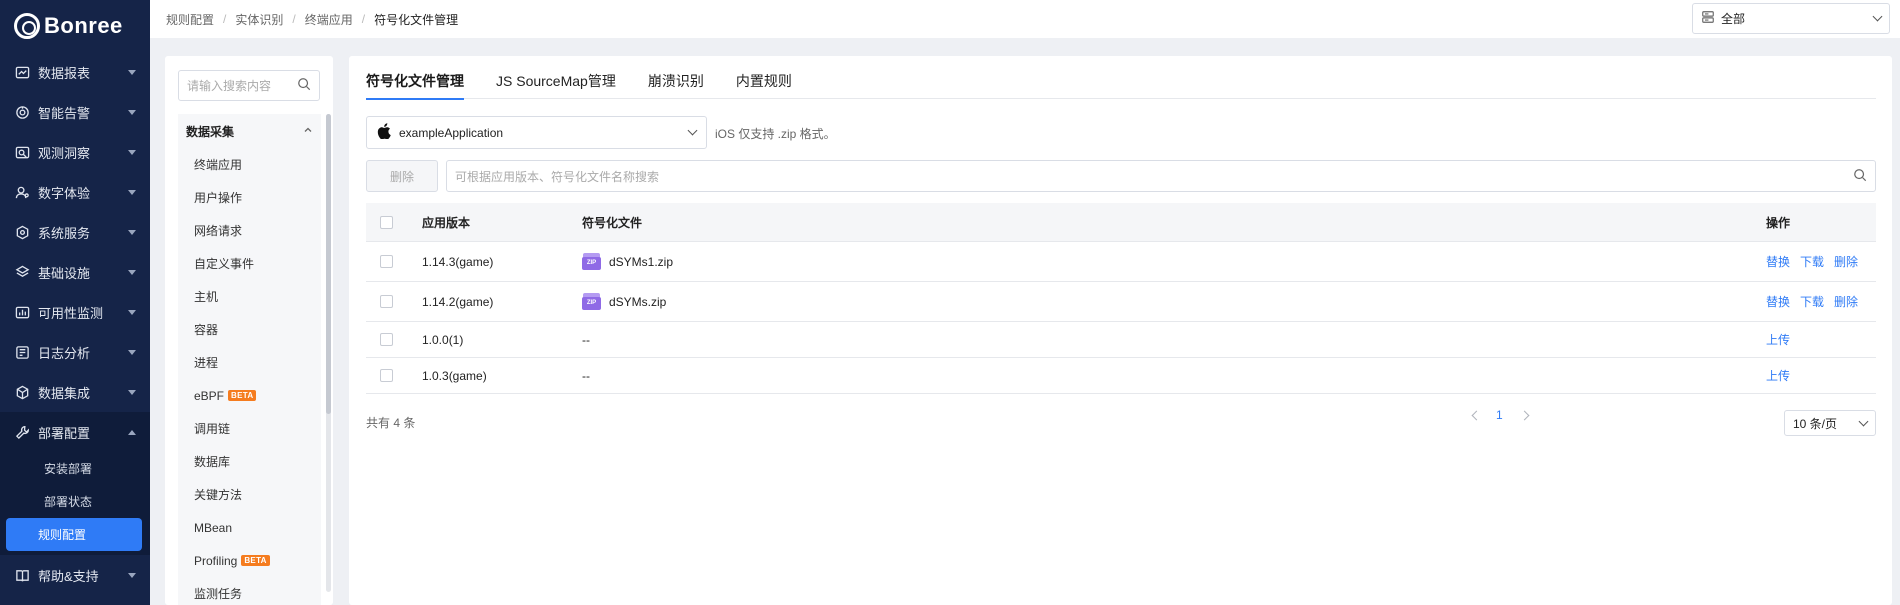 The image size is (1900, 605). I want to click on nav-item-availability: 可用性监测, so click(75, 312).